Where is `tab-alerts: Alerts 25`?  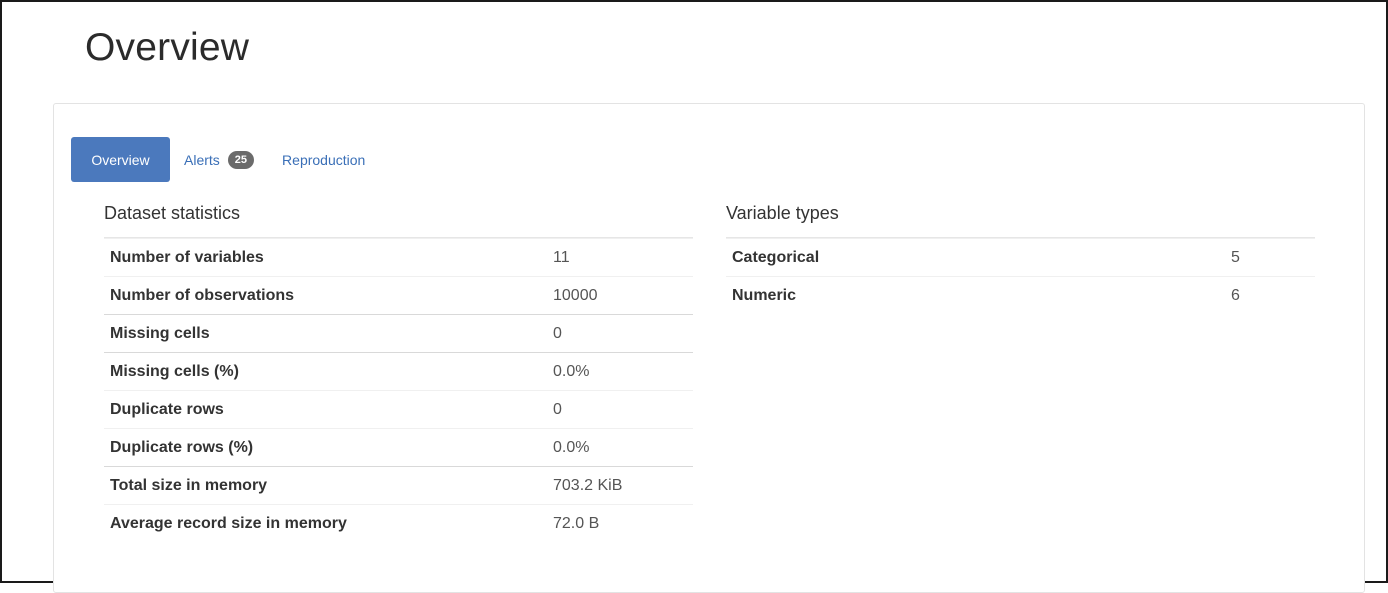
tab-alerts: Alerts 25 is located at coordinates (219, 159).